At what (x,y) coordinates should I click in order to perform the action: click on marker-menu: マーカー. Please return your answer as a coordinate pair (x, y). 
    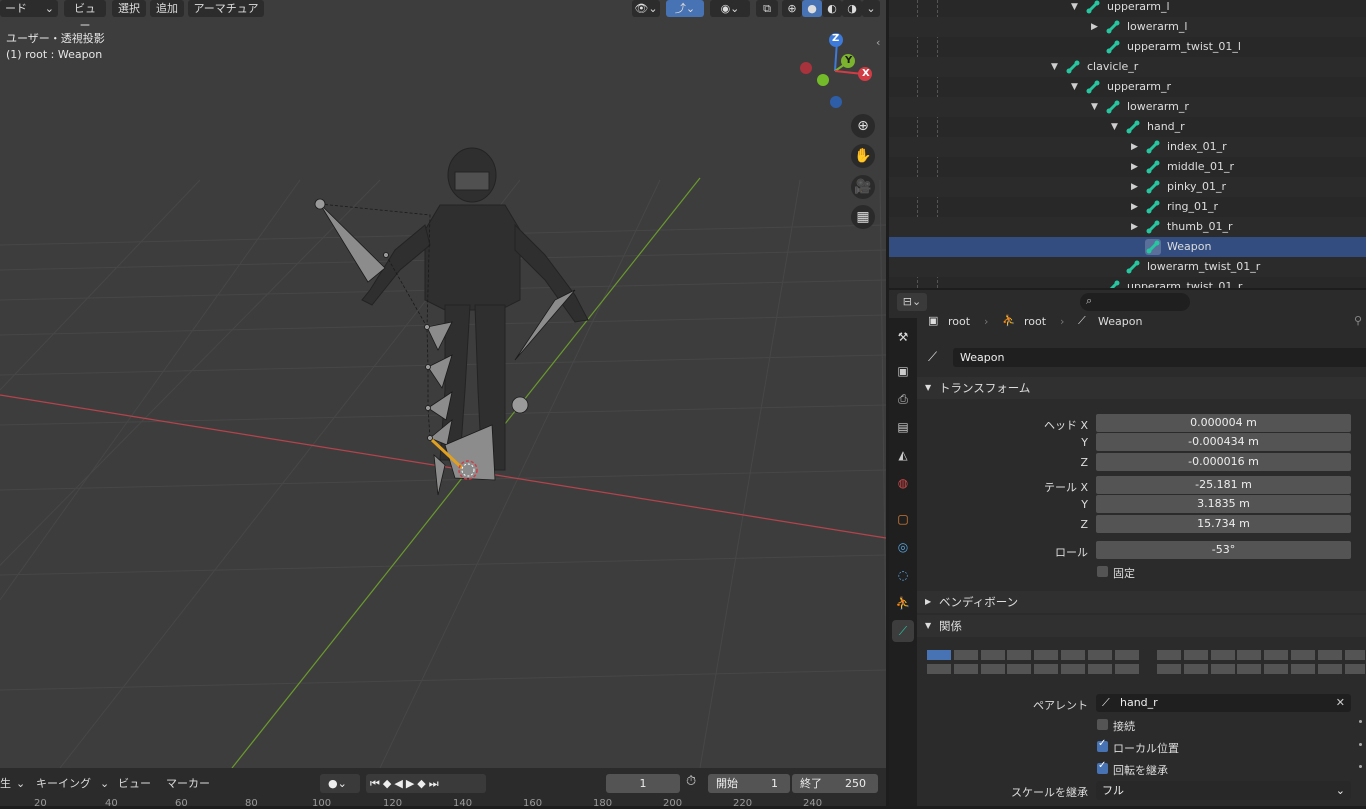
    Looking at the image, I should click on (188, 783).